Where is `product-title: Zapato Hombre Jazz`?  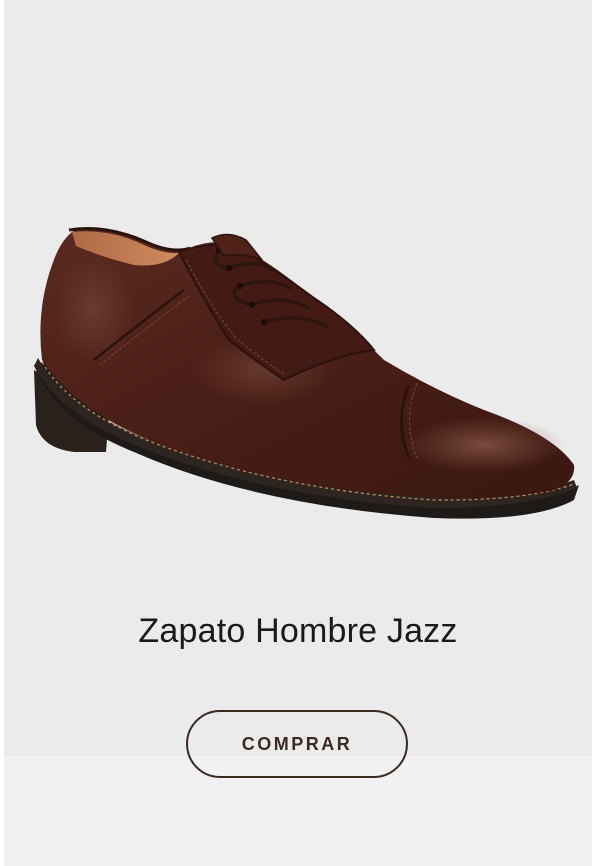 product-title: Zapato Hombre Jazz is located at coordinates (298, 631).